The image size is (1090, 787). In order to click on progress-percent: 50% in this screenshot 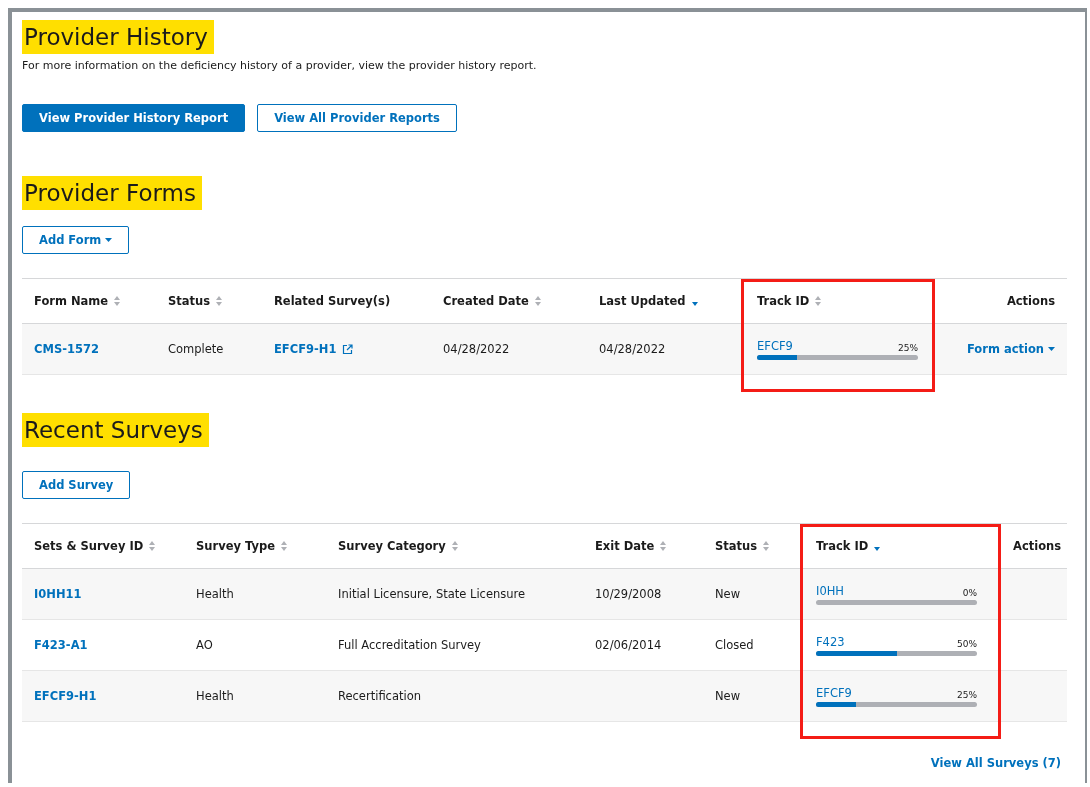, I will do `click(967, 643)`.